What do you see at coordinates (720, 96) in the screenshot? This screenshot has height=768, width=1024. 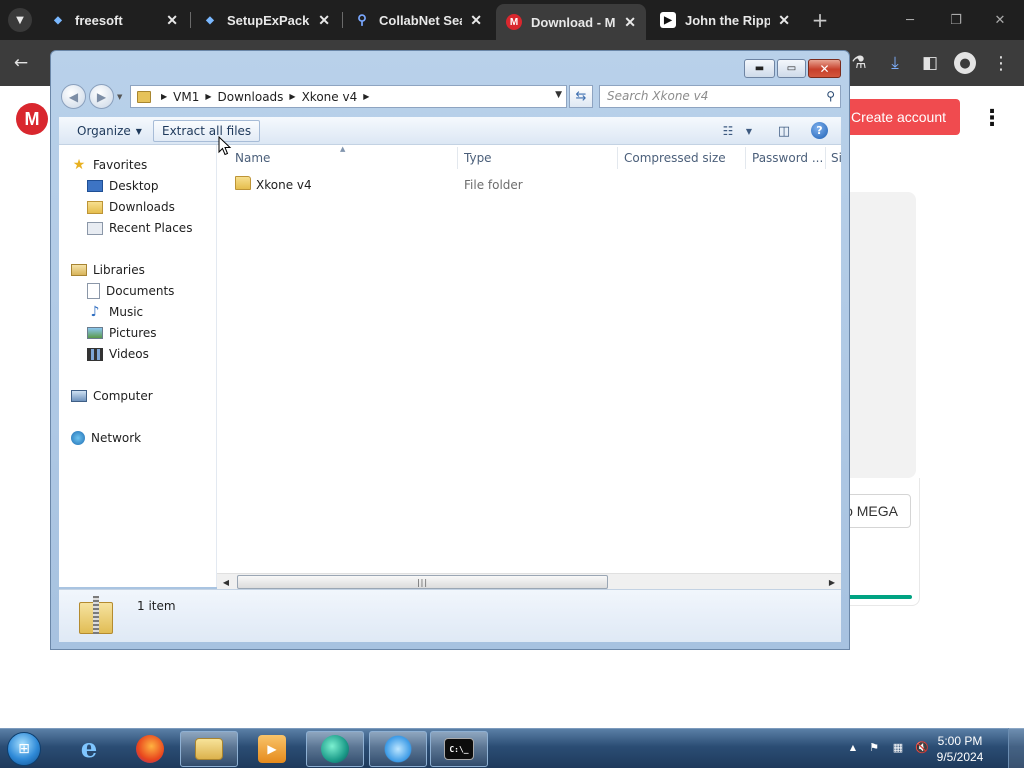 I see `search-input: Search Xkone v4 ⚲` at bounding box center [720, 96].